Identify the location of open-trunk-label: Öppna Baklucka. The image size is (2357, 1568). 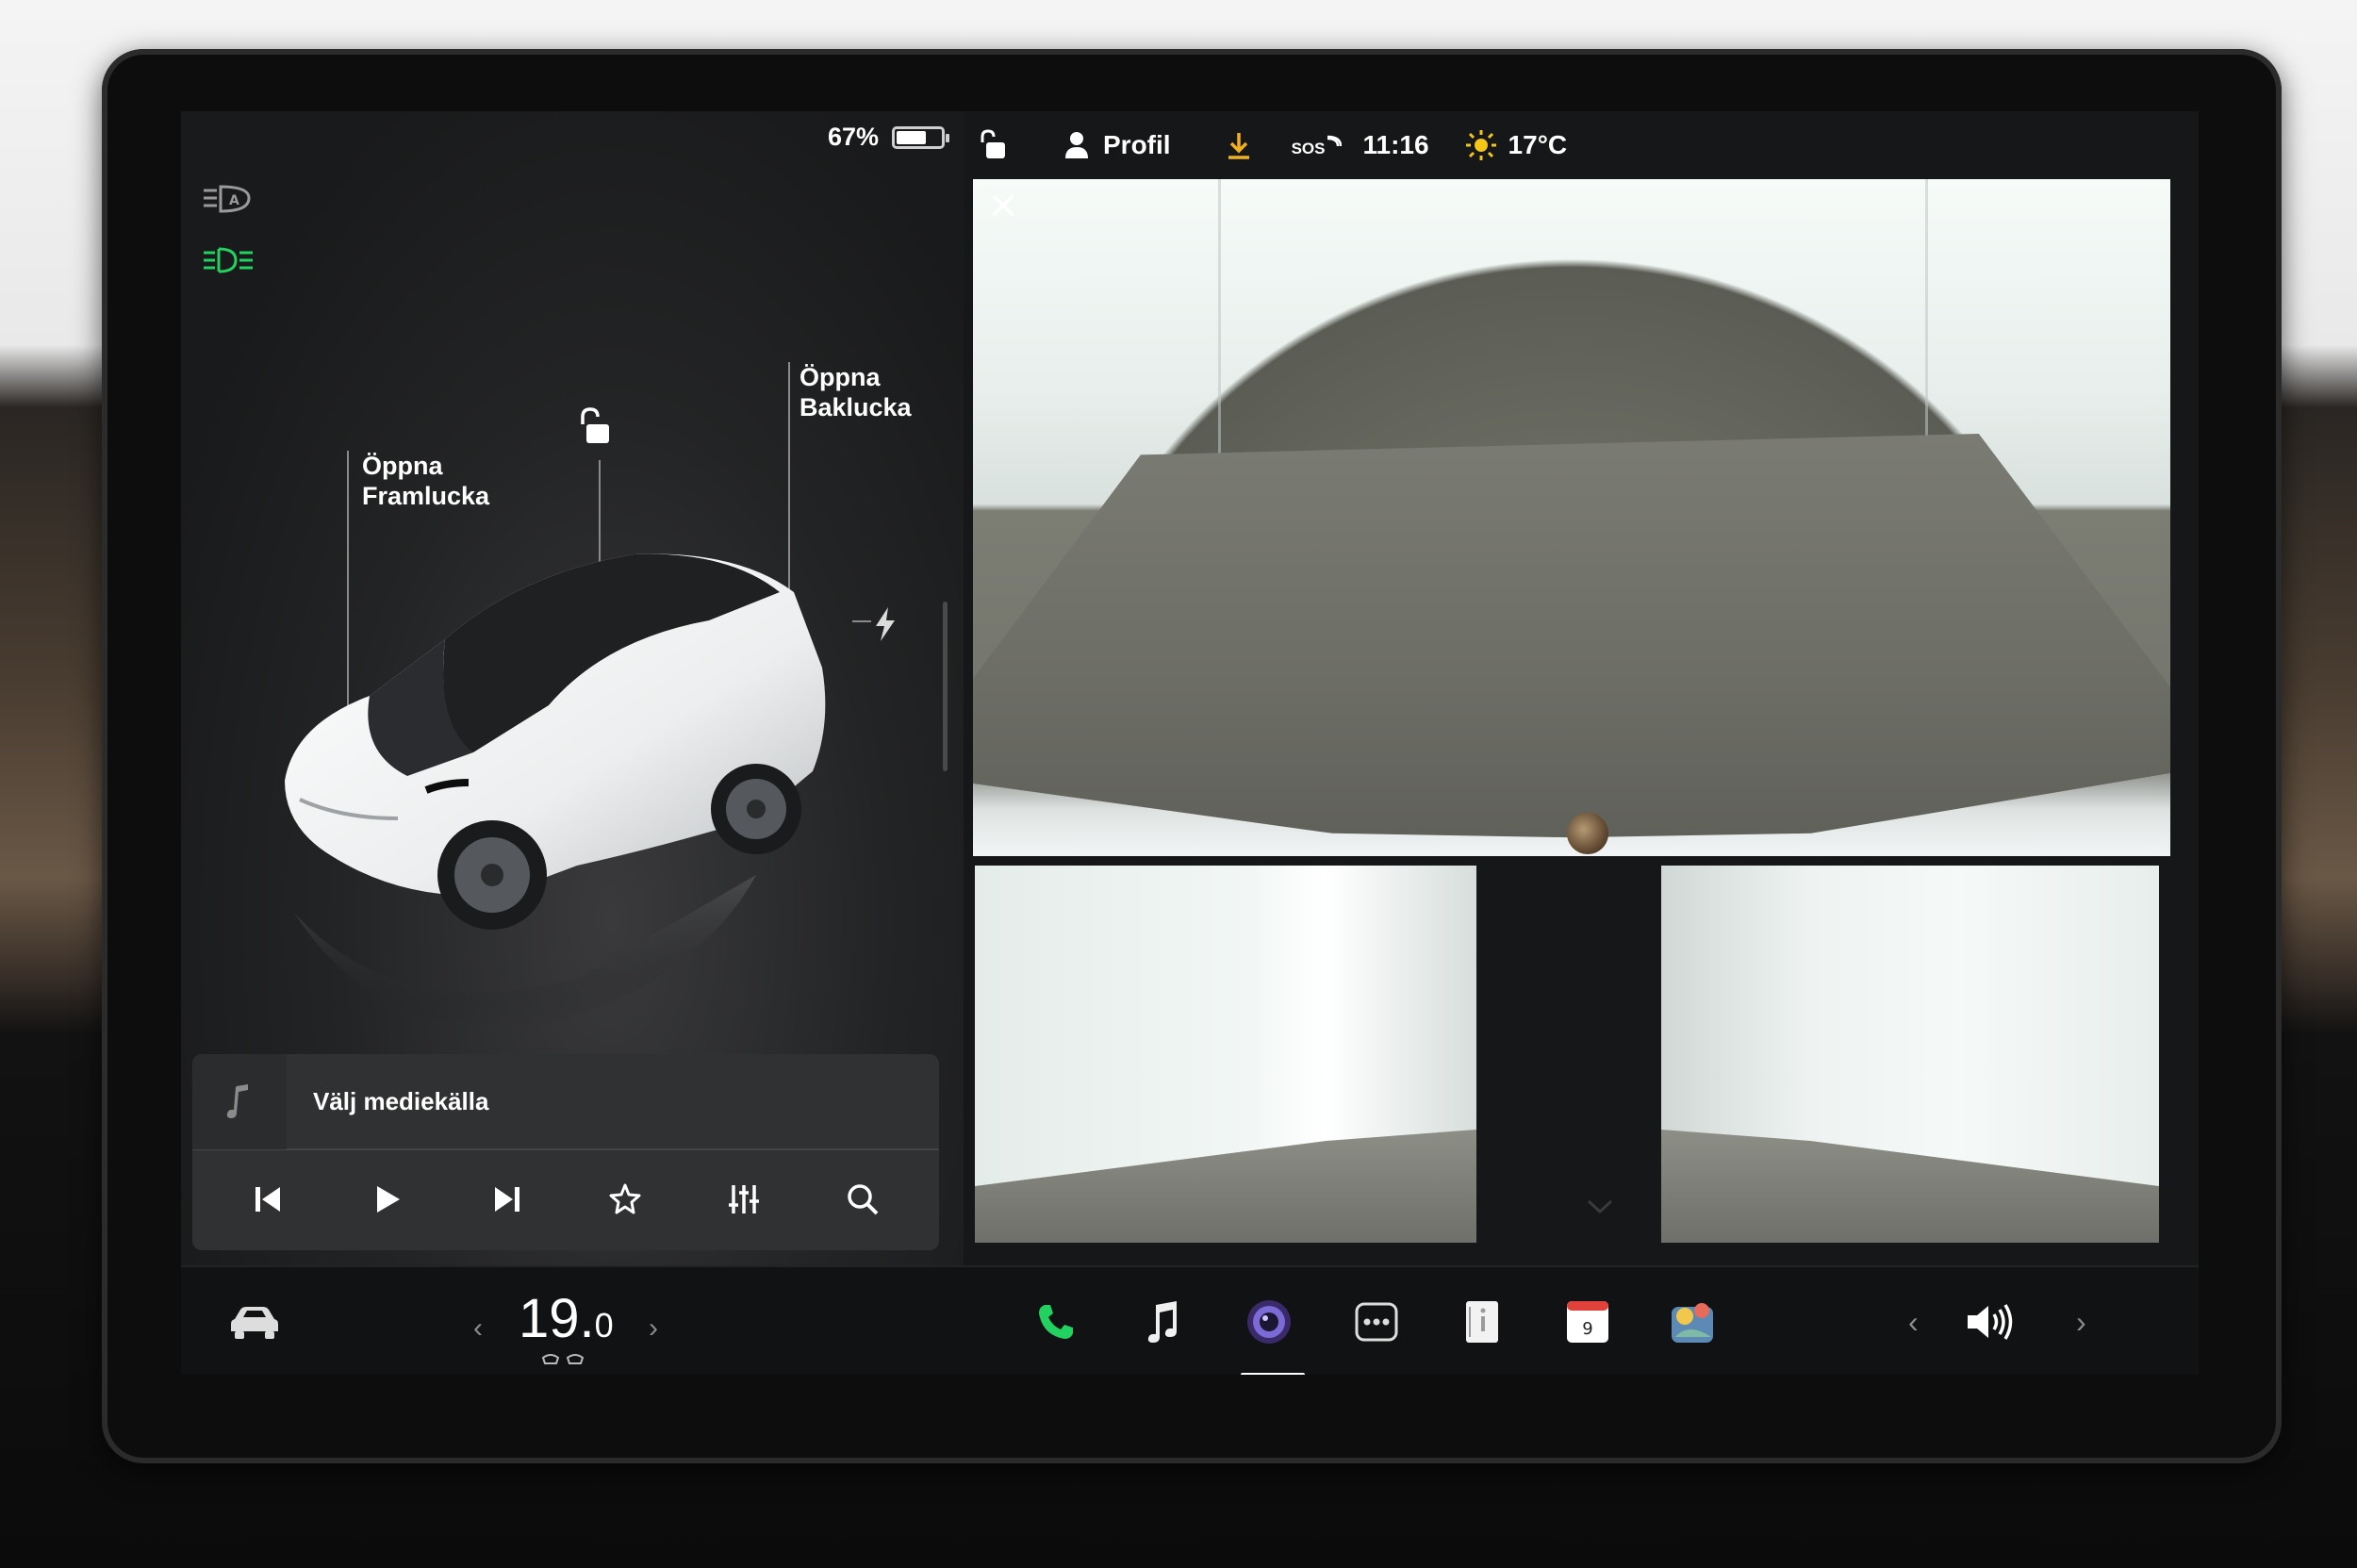
(855, 392).